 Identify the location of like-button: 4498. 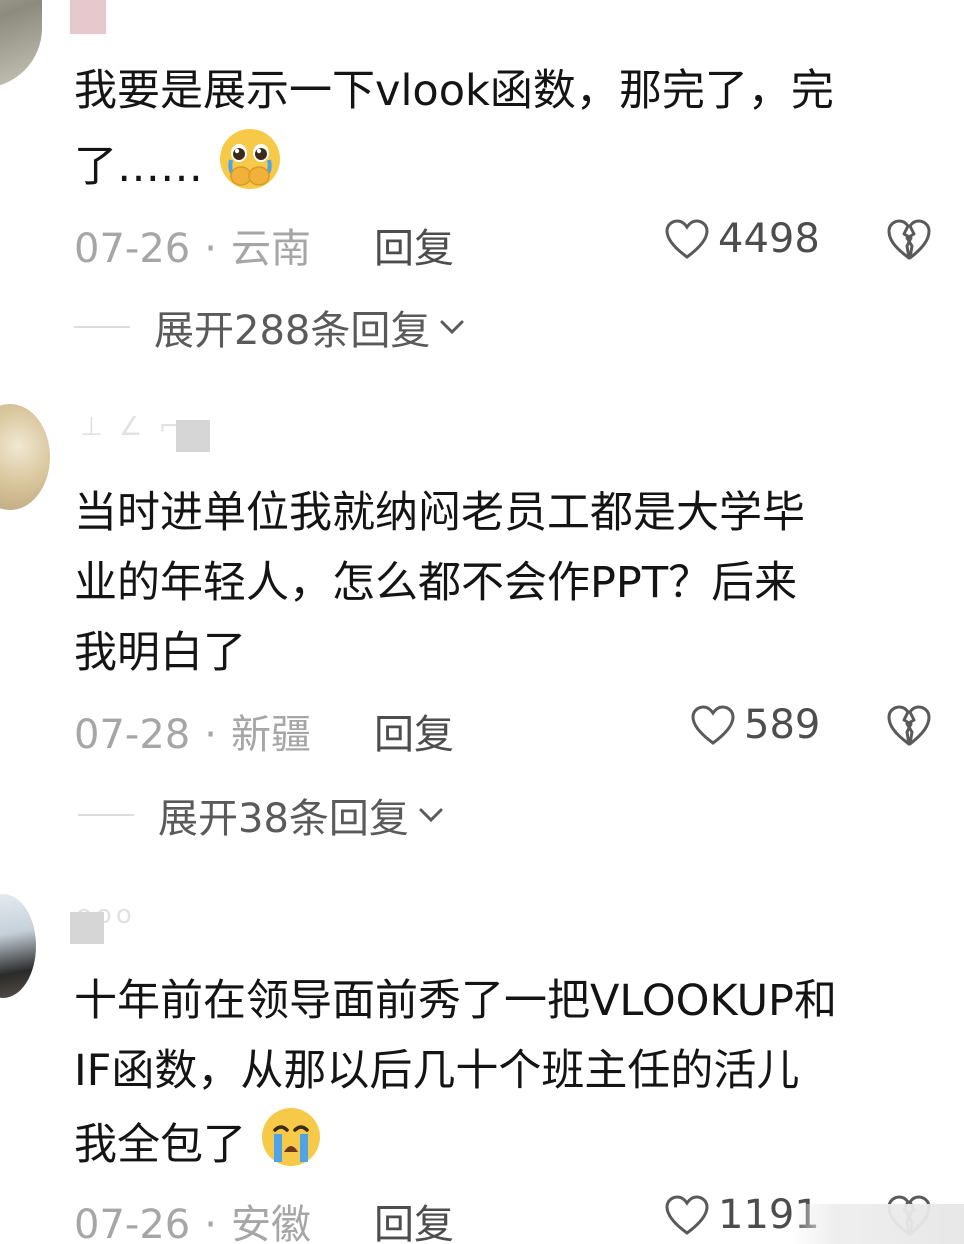
(742, 239).